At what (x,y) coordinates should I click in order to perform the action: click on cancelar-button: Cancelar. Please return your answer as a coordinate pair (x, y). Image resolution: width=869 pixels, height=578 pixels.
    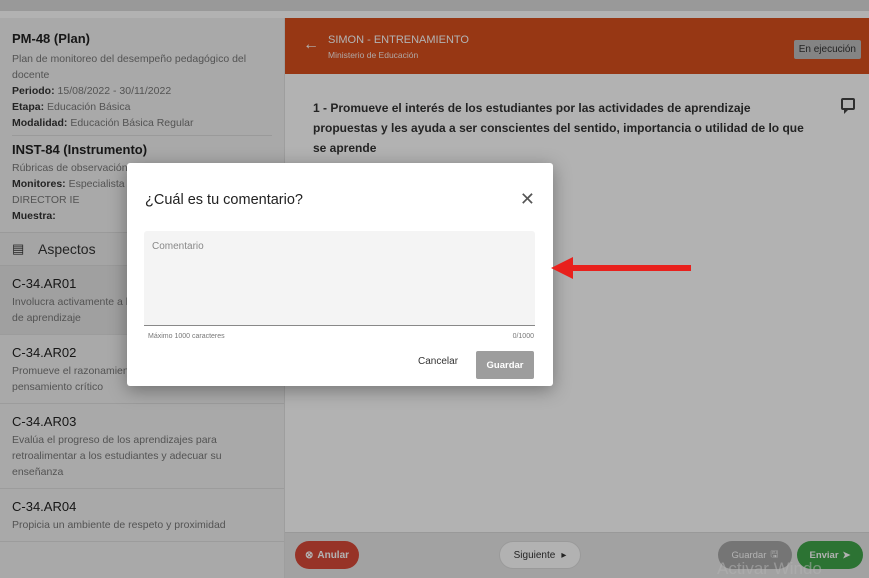
    Looking at the image, I should click on (438, 361).